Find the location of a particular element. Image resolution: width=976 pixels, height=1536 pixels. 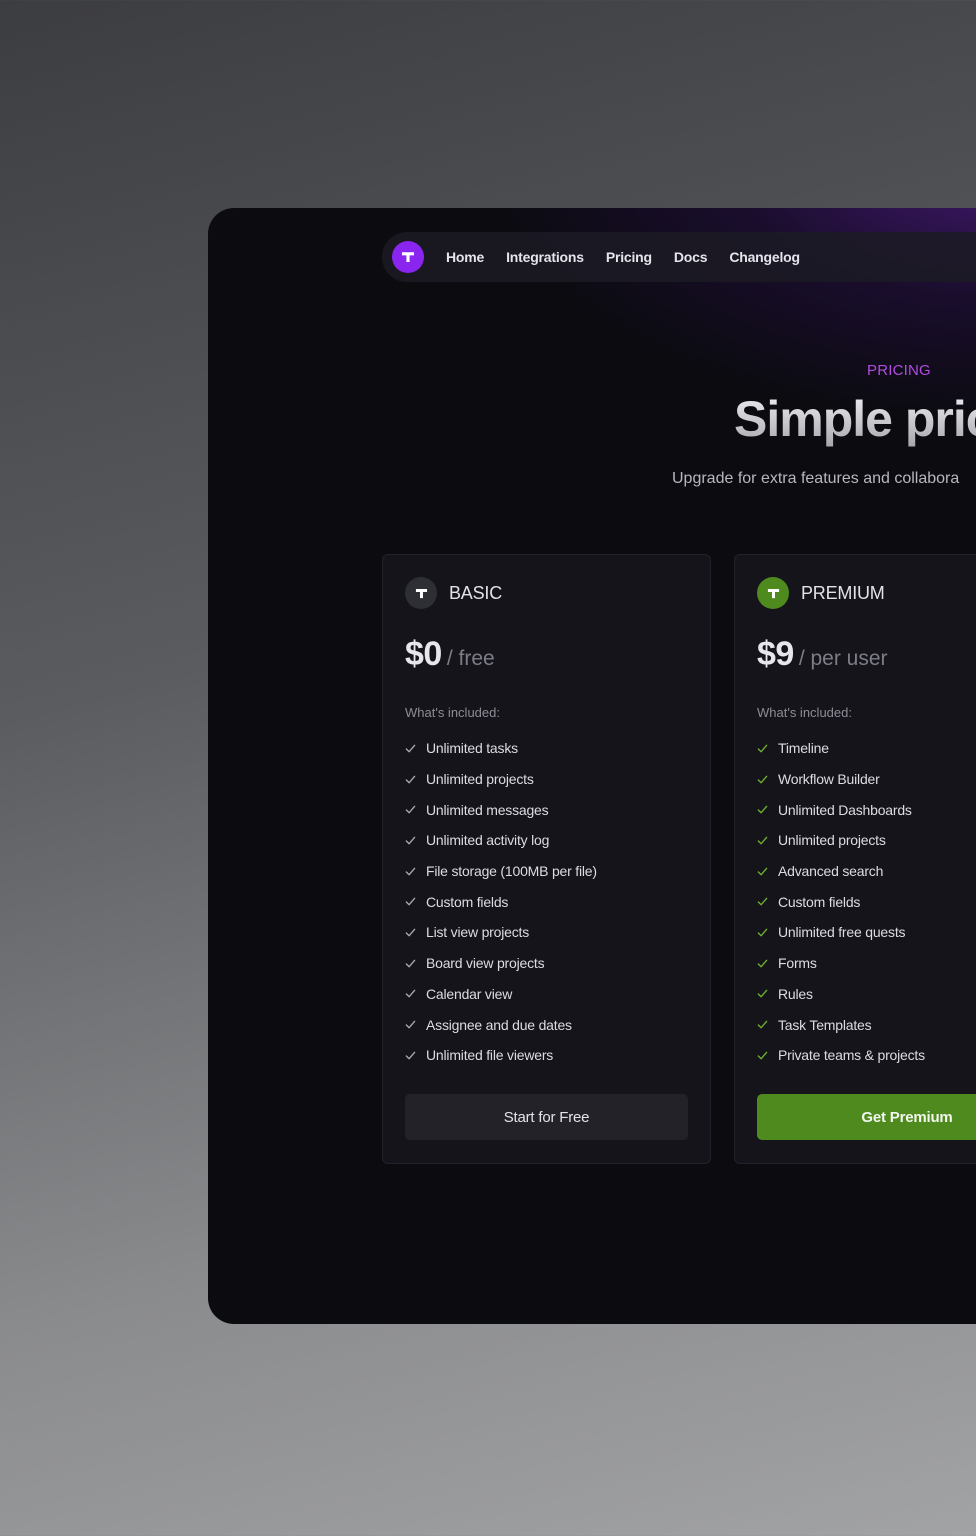

feature-text: Unlimited Dashboards is located at coordinates (845, 809).